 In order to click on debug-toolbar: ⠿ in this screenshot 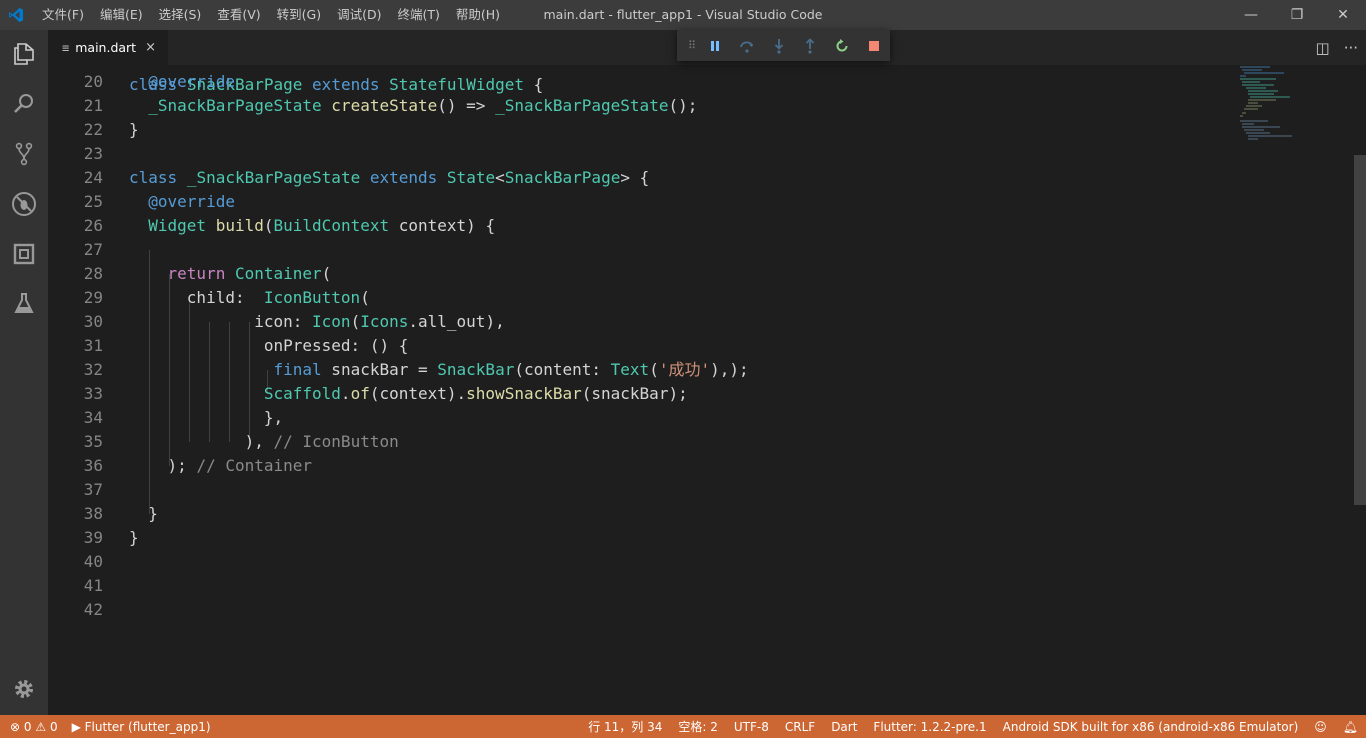, I will do `click(783, 45)`.